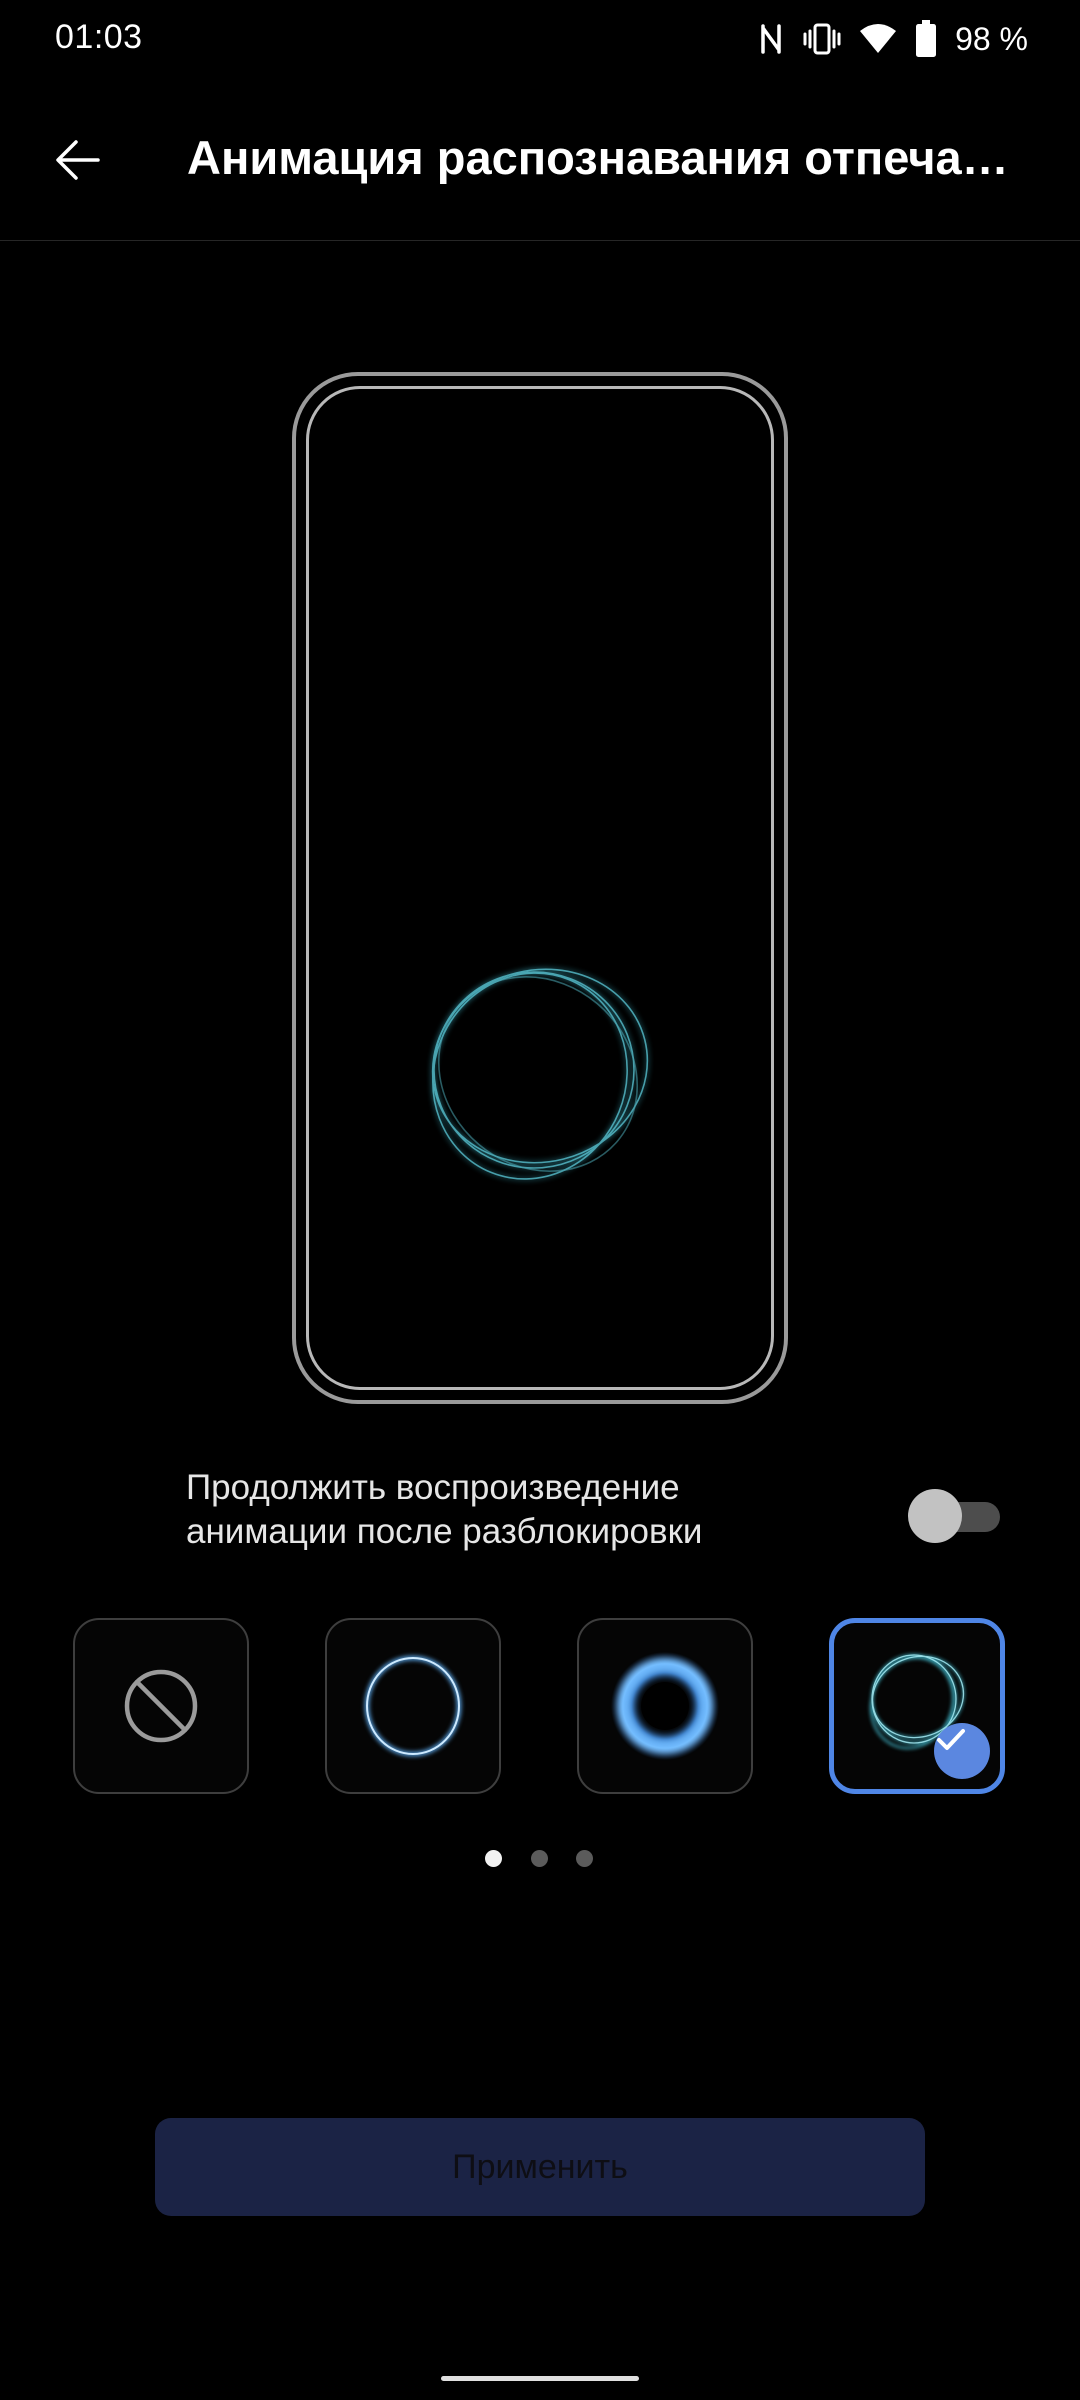  What do you see at coordinates (607, 157) in the screenshot?
I see `page-title: Анимация распознавания отпечатка пальца` at bounding box center [607, 157].